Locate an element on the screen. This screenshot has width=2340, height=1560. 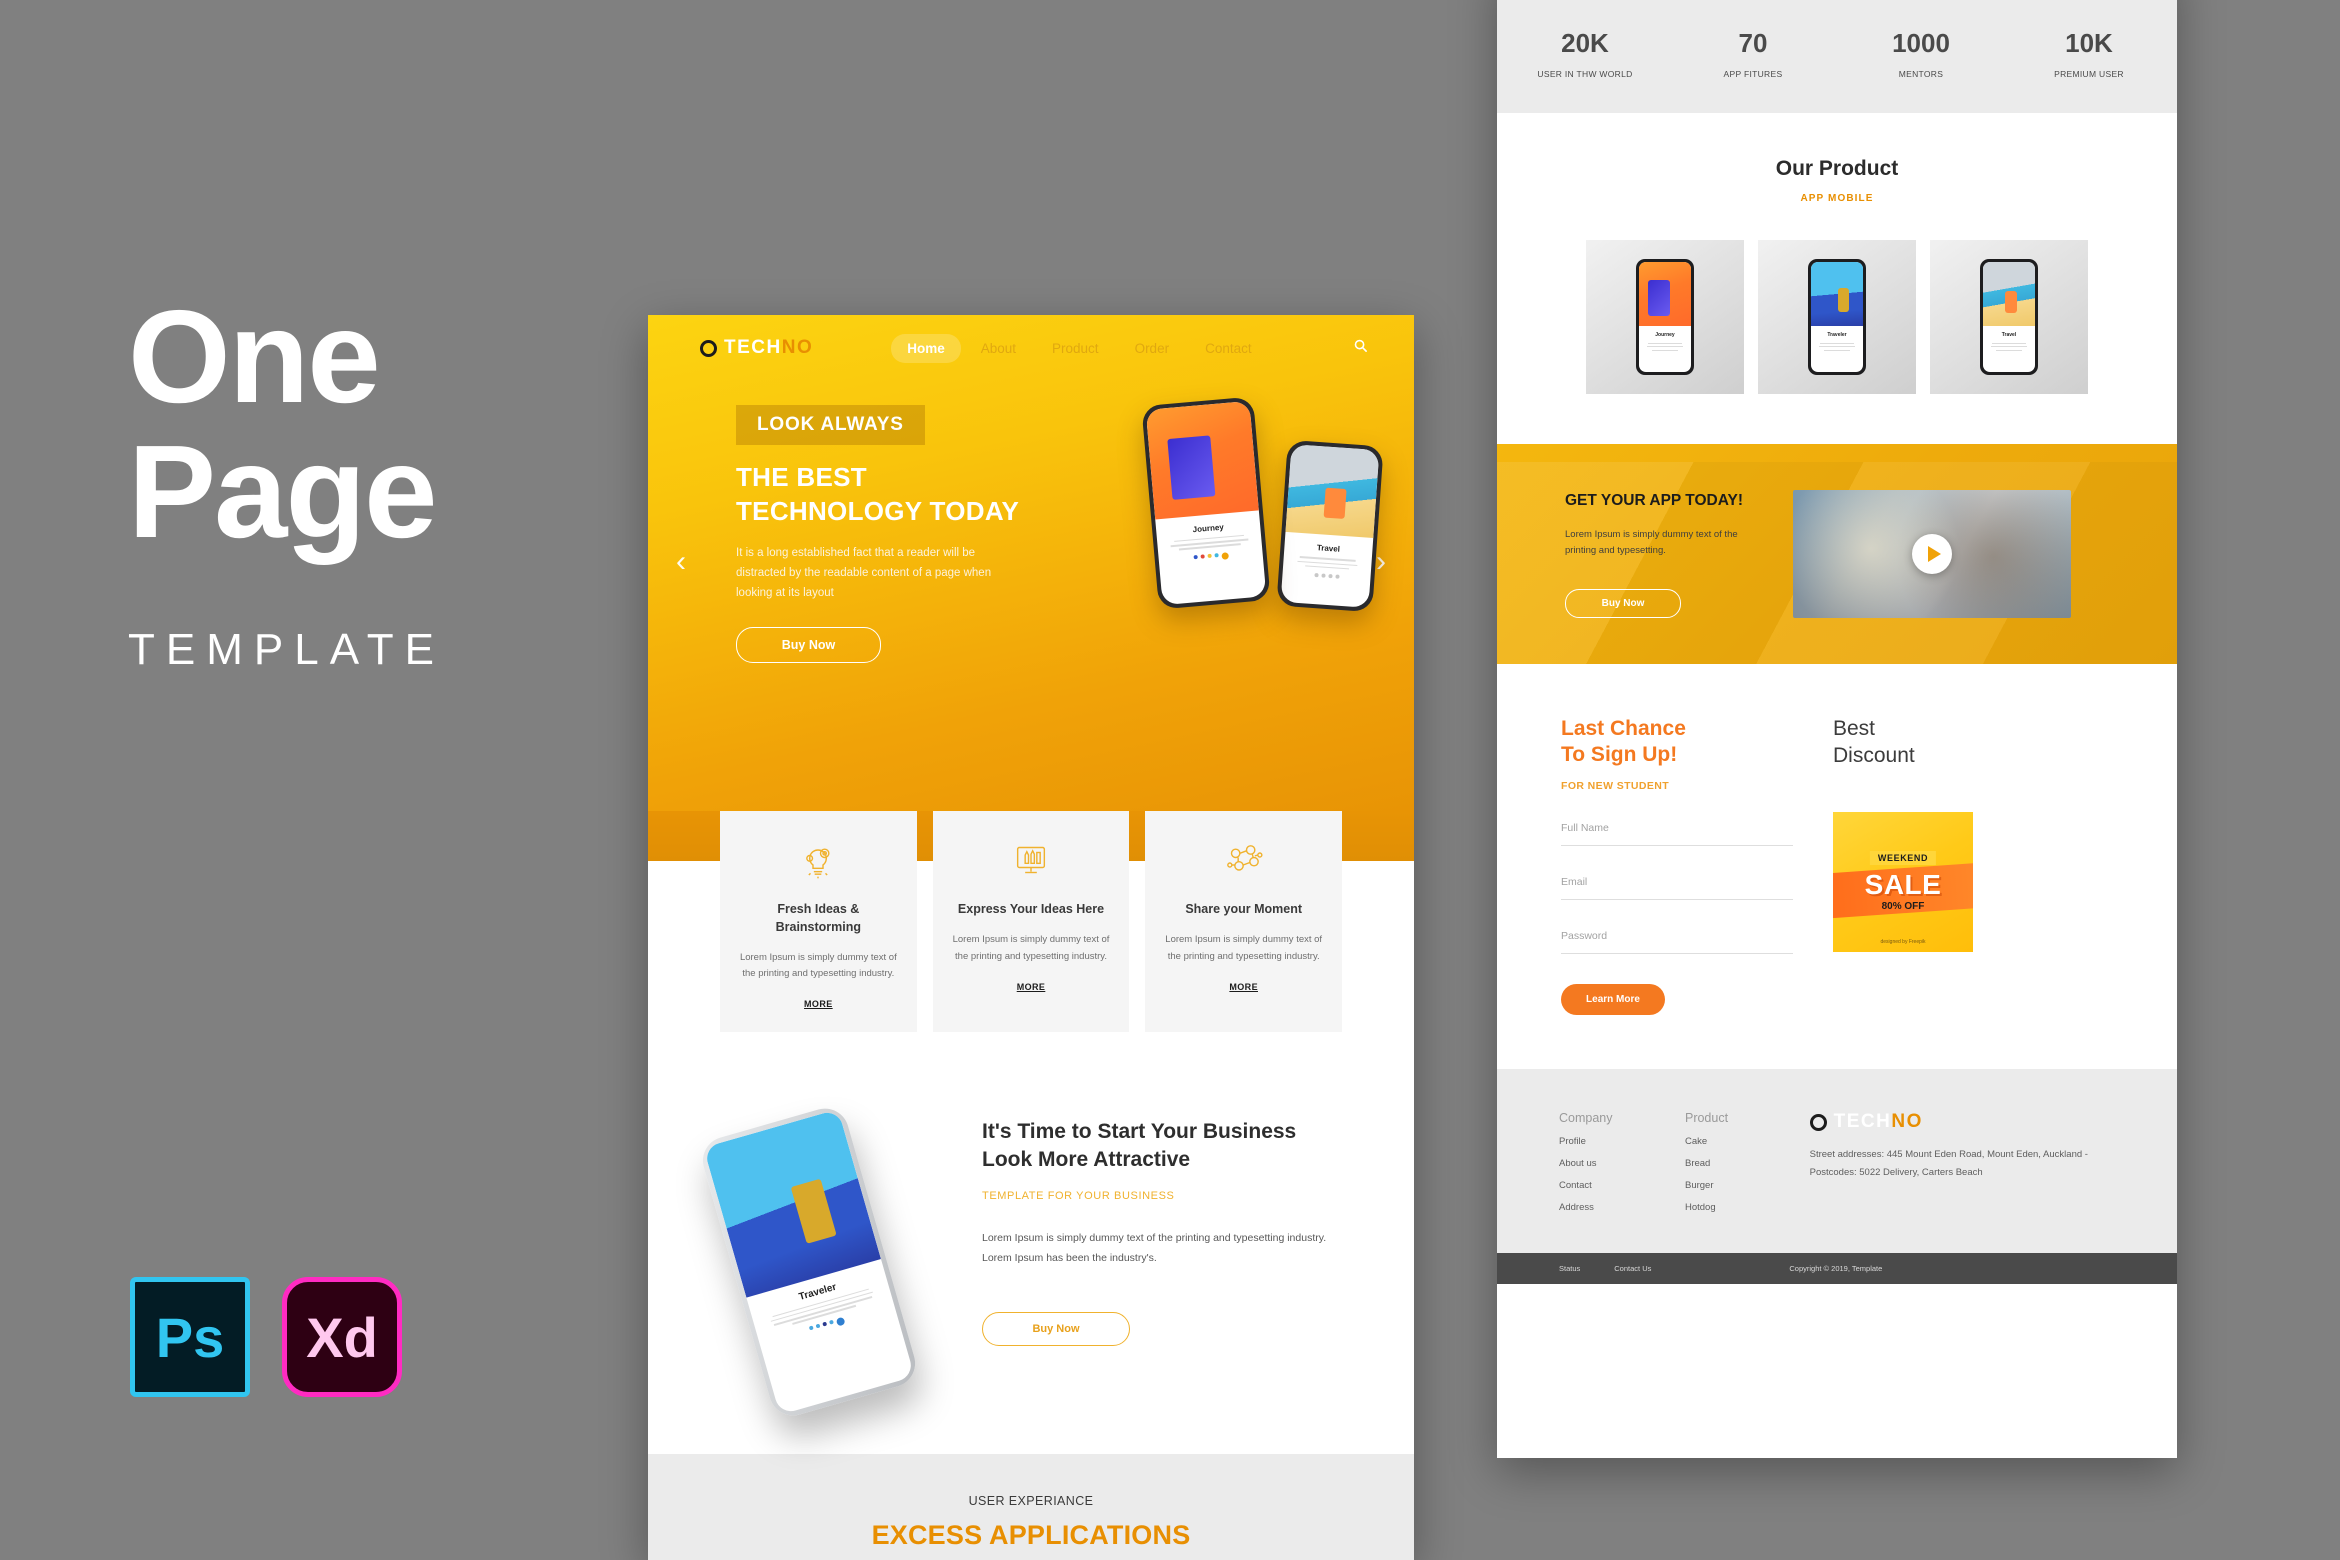
traveler-illustration is located at coordinates (1837, 294).